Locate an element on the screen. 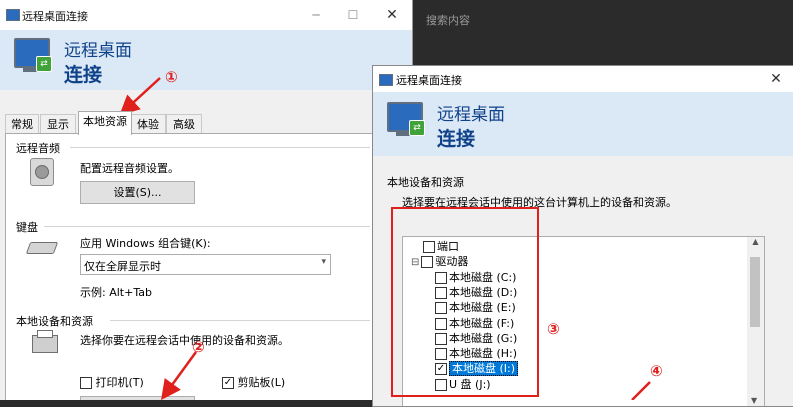  annotation-highlight-box is located at coordinates (465, 302).